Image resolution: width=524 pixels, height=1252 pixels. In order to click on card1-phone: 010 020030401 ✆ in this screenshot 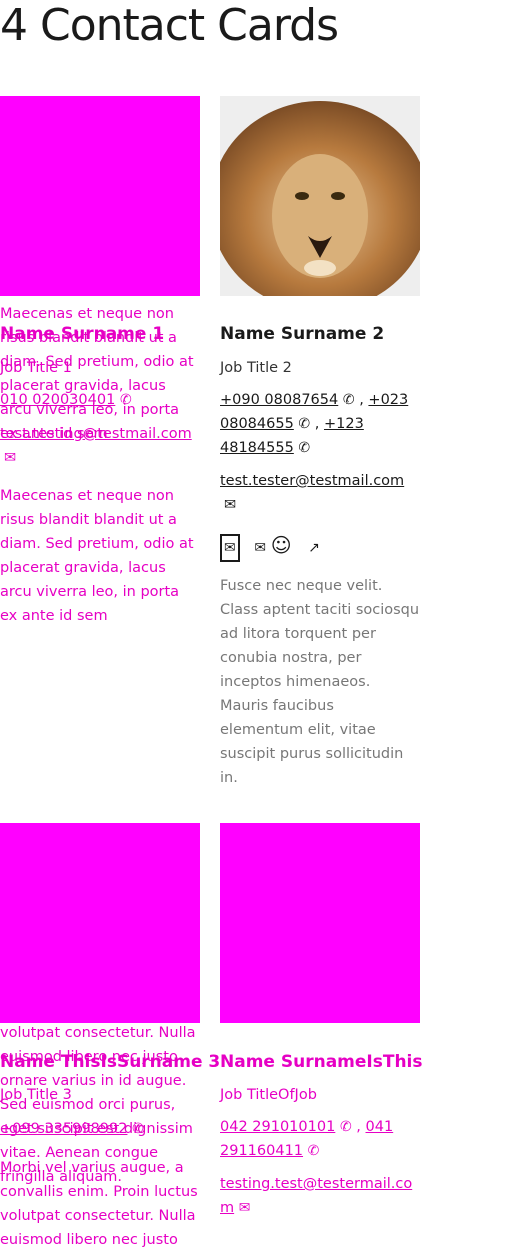, I will do `click(66, 400)`.